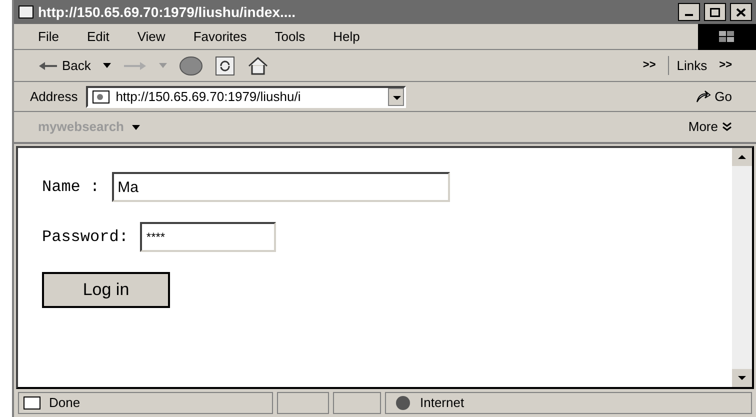  Describe the element at coordinates (151, 36) in the screenshot. I see `menu-item: View` at that location.